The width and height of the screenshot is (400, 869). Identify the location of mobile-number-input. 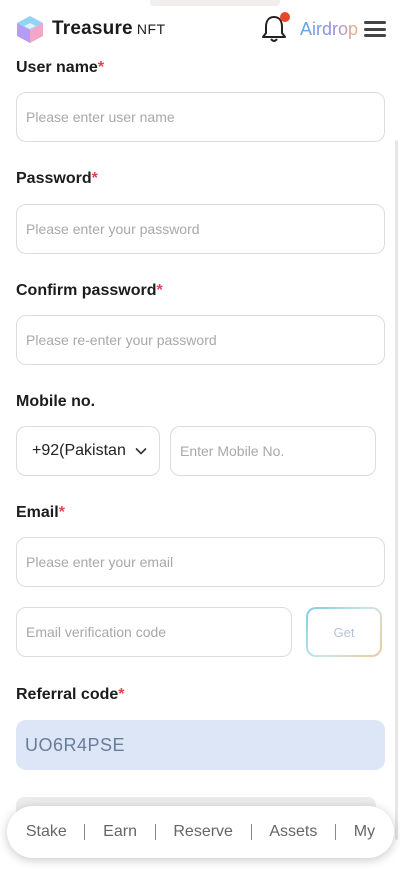
(273, 451).